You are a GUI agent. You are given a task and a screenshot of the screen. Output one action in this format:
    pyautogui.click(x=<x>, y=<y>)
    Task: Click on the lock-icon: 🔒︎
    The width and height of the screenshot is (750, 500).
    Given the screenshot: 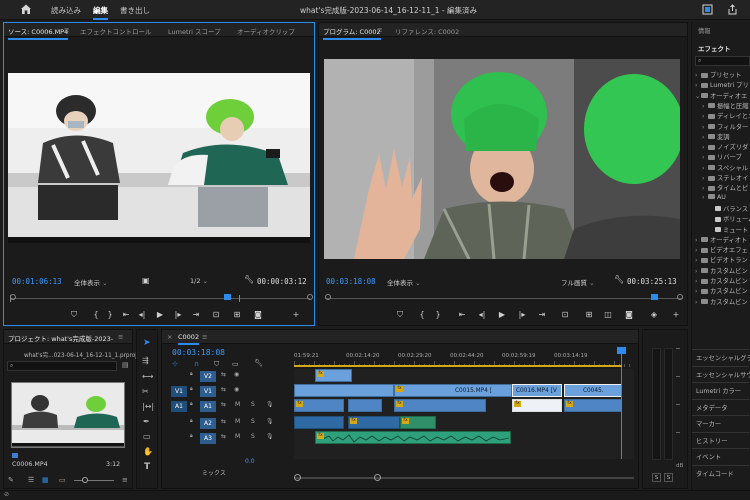 What is the action you would take?
    pyautogui.click(x=191, y=374)
    